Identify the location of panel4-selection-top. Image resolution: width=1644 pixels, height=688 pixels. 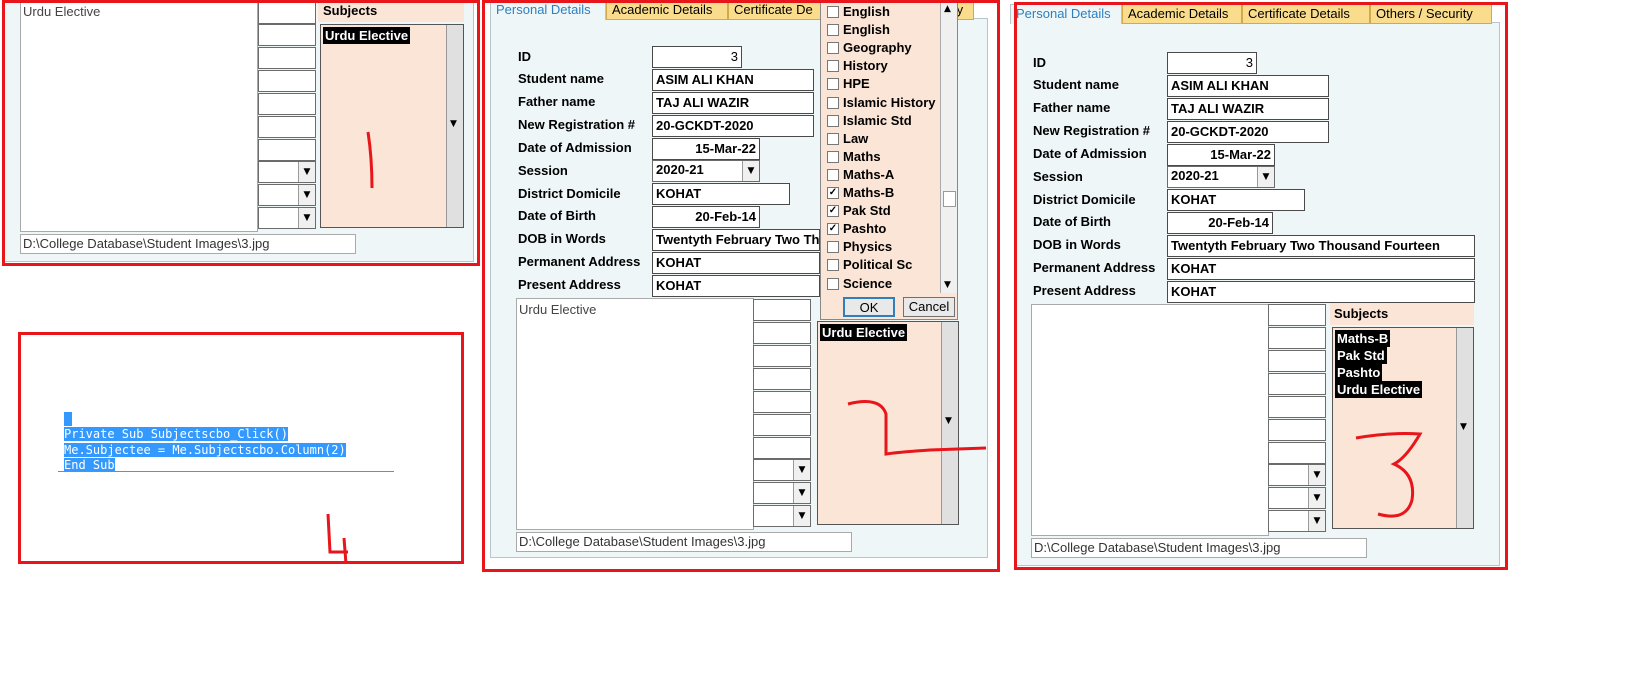
(68, 419).